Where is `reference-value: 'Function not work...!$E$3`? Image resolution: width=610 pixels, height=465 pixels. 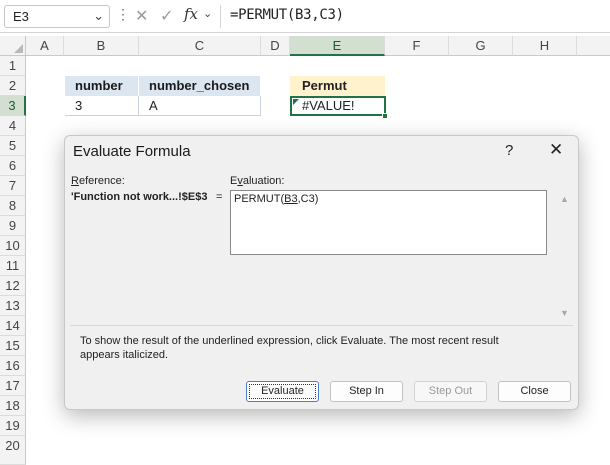
reference-value: 'Function not work...!$E$3 is located at coordinates (139, 197).